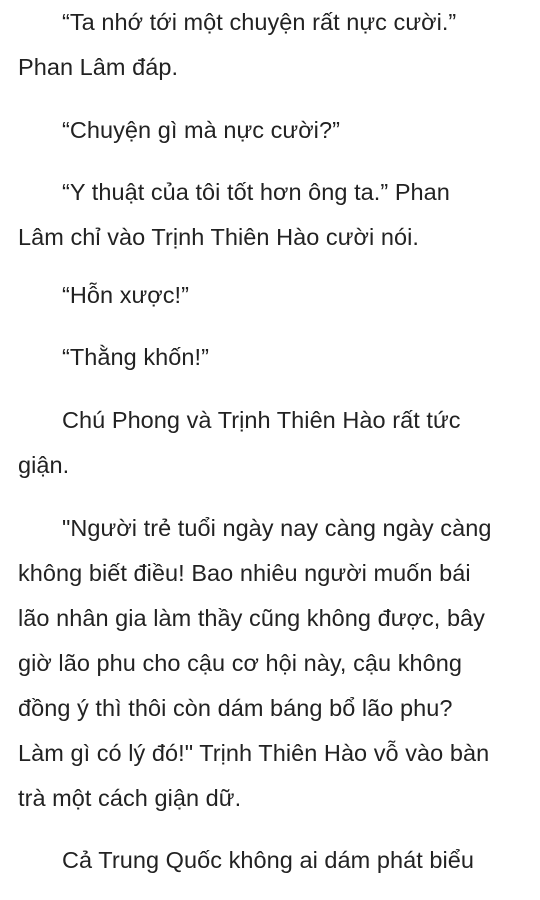 The height and width of the screenshot is (900, 540). I want to click on text-line: “Hỗn xược!”, so click(126, 295).